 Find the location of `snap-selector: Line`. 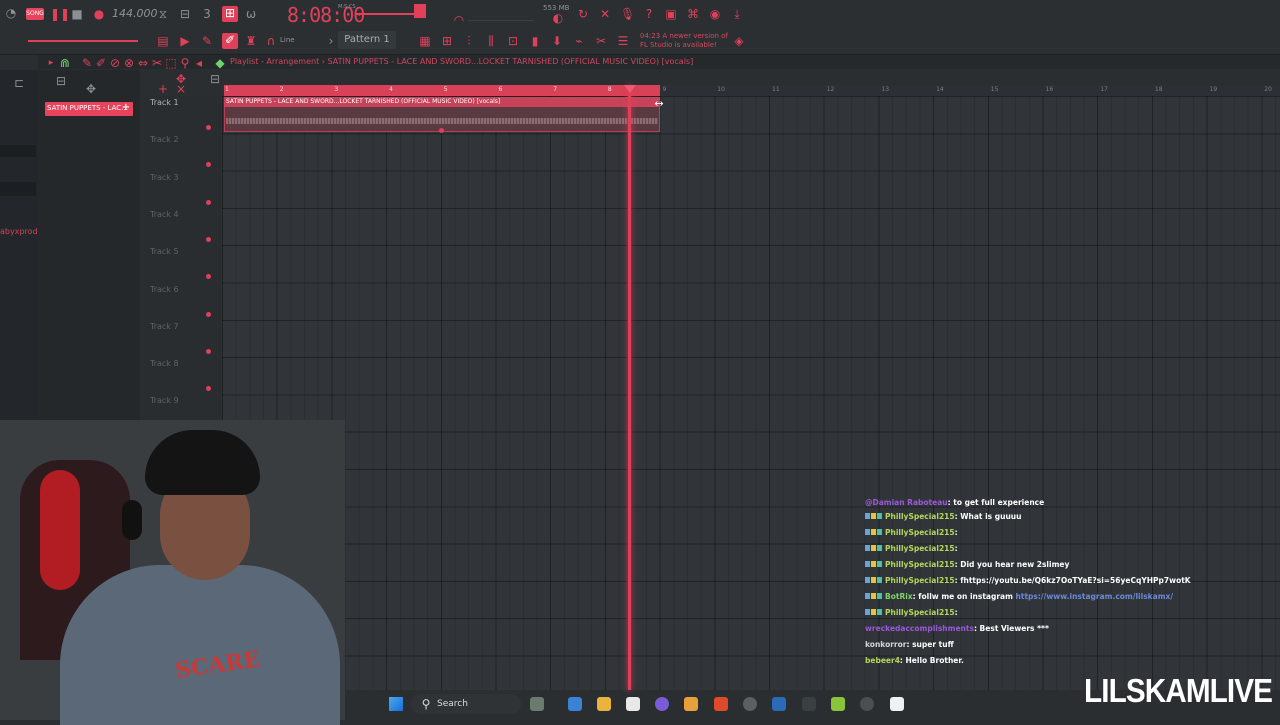

snap-selector: Line is located at coordinates (287, 40).